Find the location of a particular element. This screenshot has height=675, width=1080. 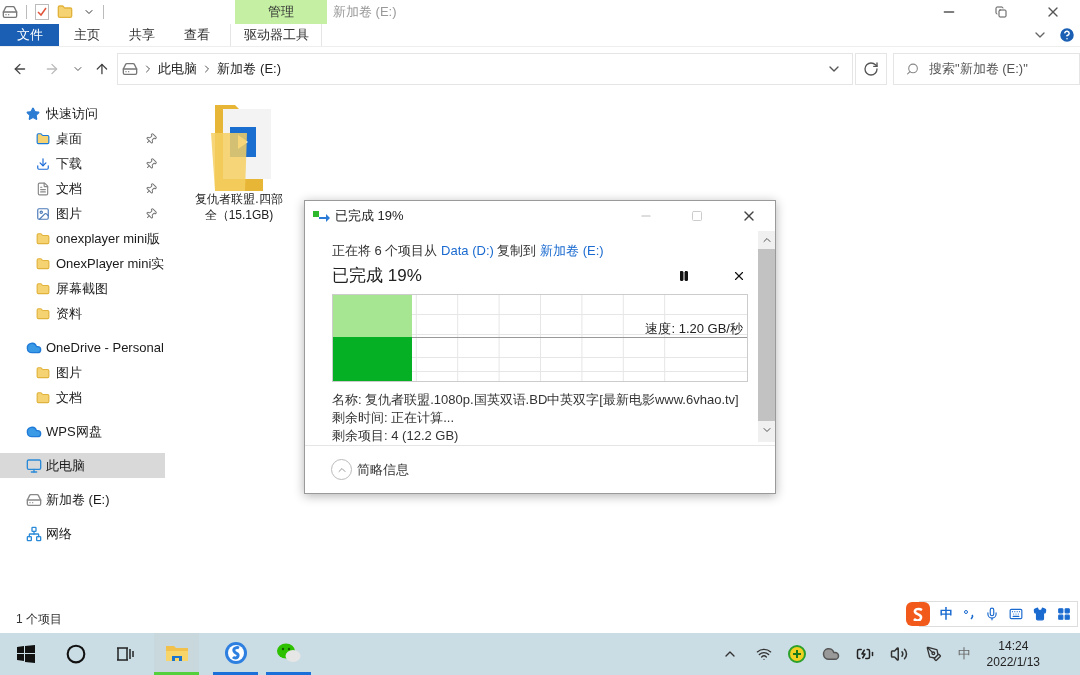

checklist-icon is located at coordinates (42, 12).